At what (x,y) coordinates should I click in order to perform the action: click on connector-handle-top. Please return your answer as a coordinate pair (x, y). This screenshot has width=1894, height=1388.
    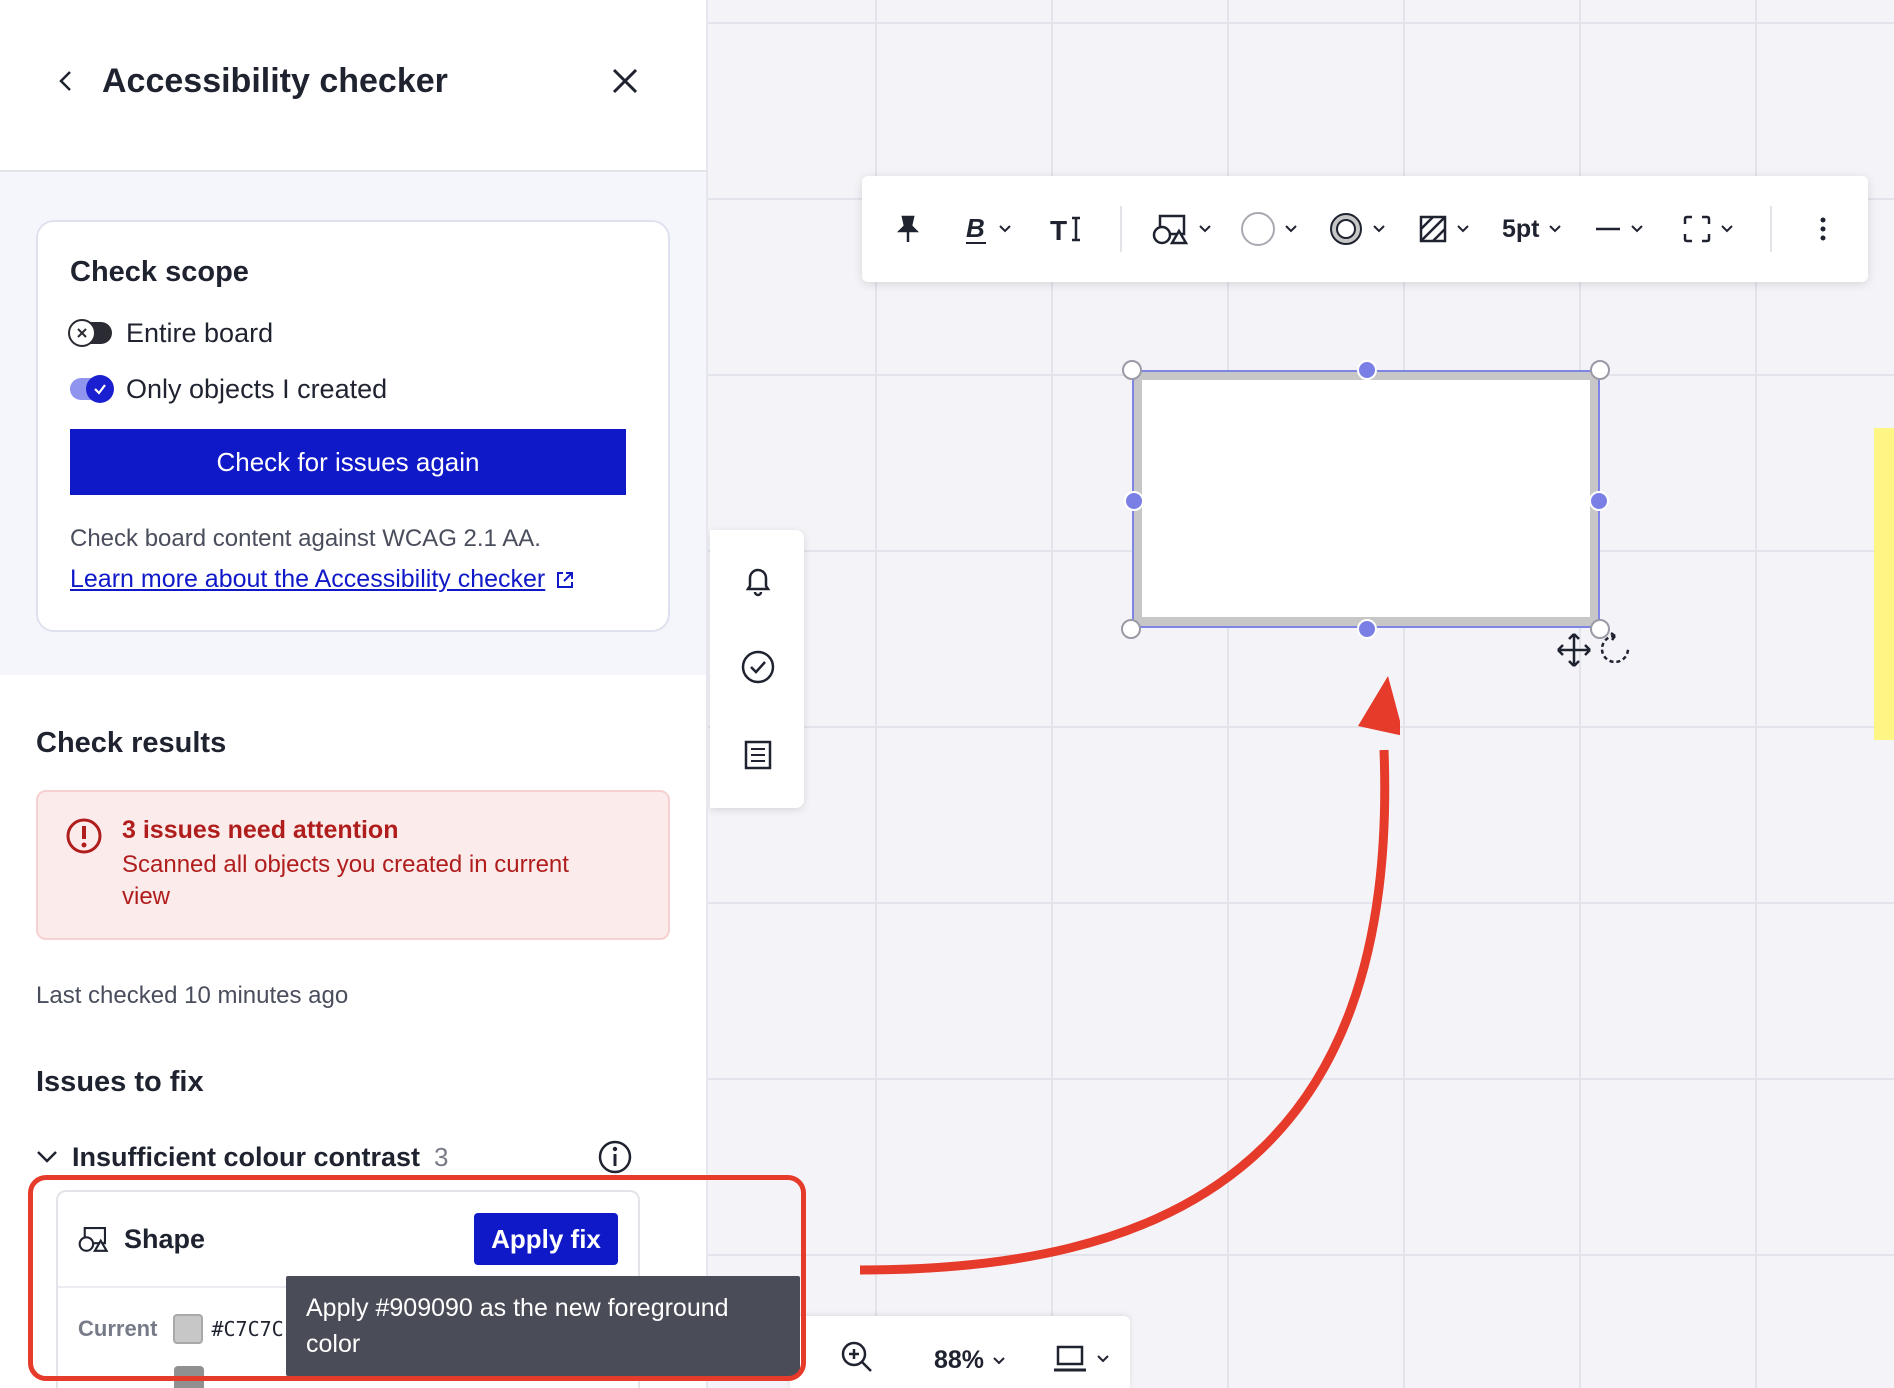
    Looking at the image, I should click on (1367, 370).